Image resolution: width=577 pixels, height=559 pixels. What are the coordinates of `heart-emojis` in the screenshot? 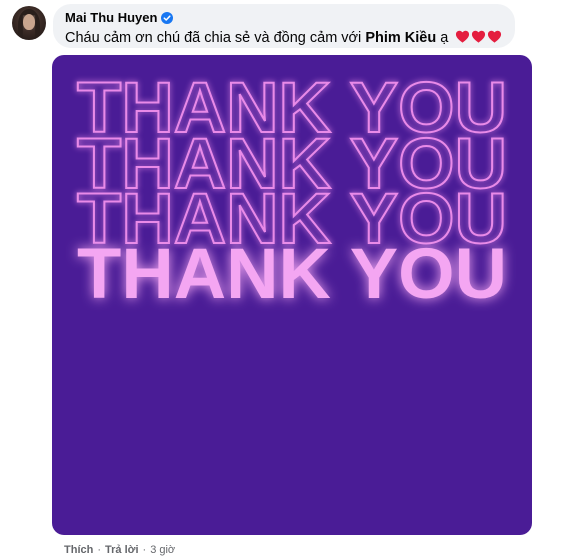 It's located at (478, 36).